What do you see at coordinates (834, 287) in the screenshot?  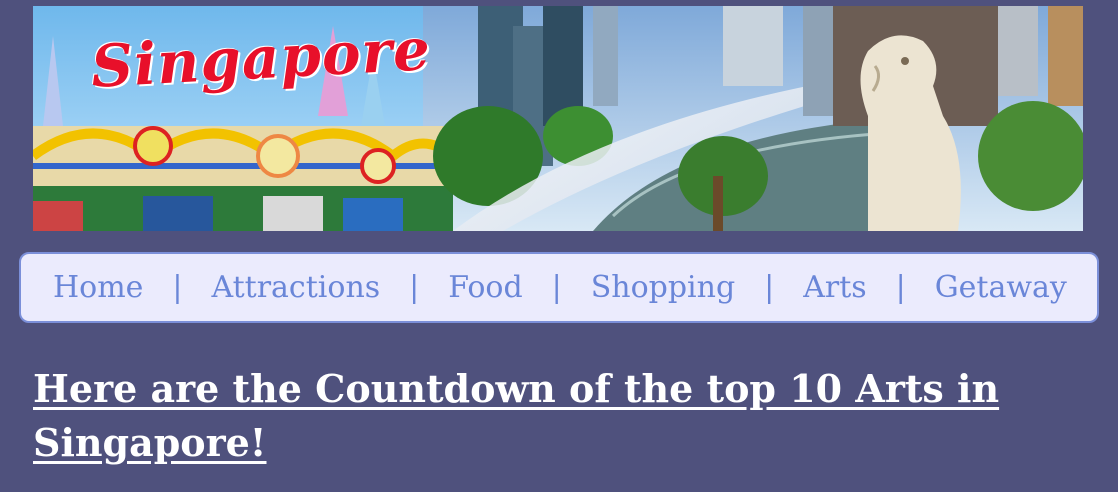 I see `nav-link-arts: Arts` at bounding box center [834, 287].